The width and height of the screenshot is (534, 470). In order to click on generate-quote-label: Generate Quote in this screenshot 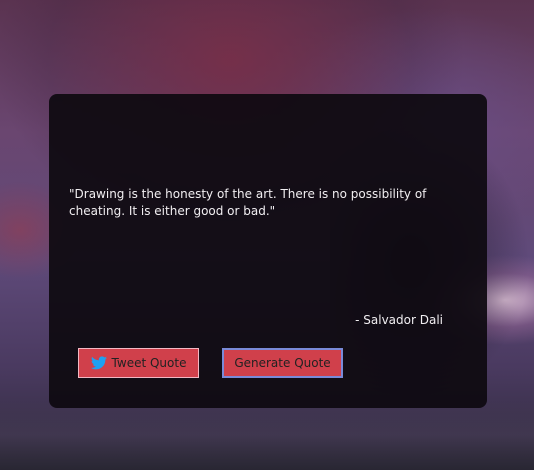, I will do `click(282, 363)`.